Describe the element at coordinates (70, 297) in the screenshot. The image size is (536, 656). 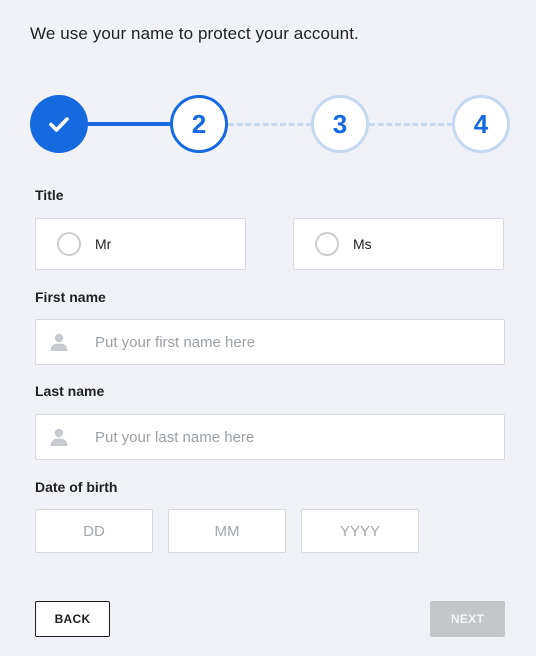
I see `first-name-label: First name` at that location.